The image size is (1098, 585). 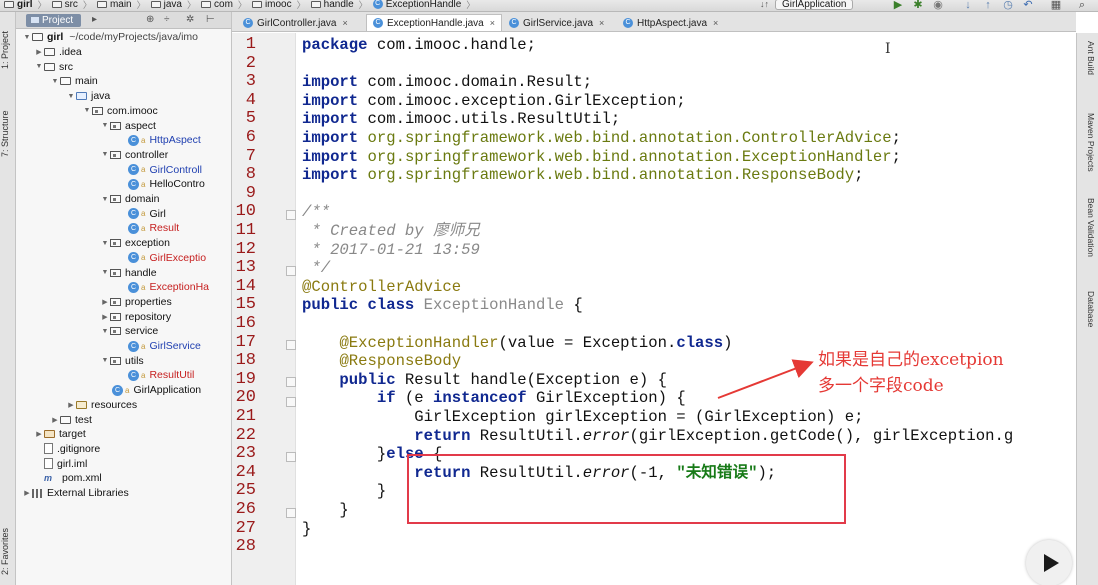 I want to click on breadcrumb-item-girl: girl, so click(x=18, y=5).